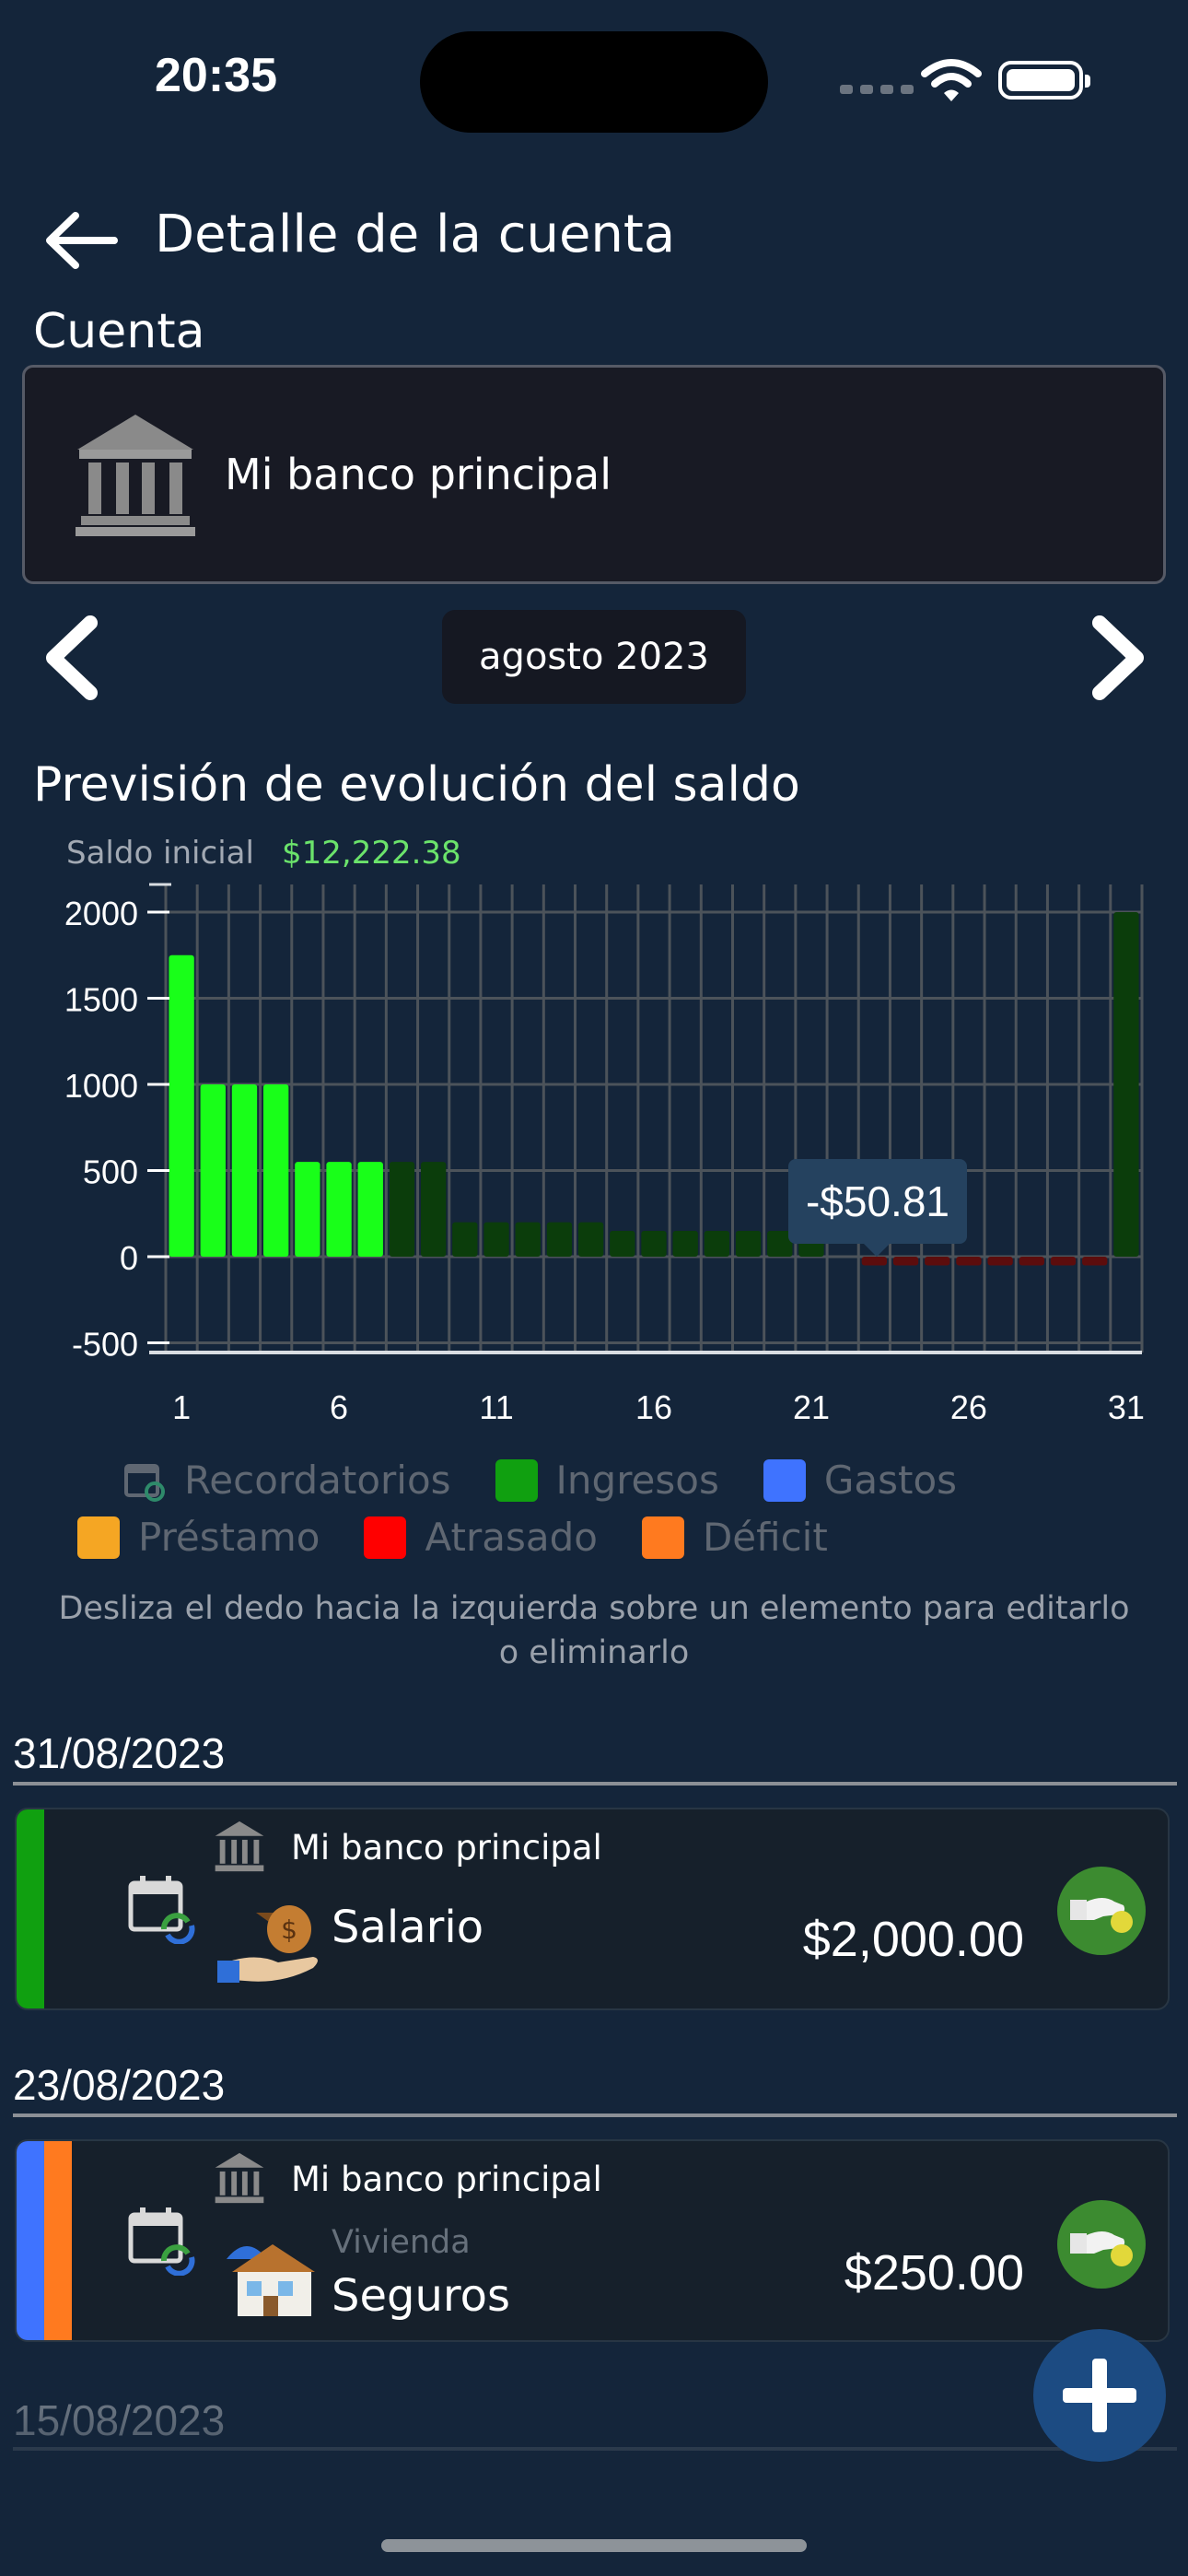 Image resolution: width=1188 pixels, height=2576 pixels. What do you see at coordinates (111, 1172) in the screenshot?
I see `y-tick-label: 500` at bounding box center [111, 1172].